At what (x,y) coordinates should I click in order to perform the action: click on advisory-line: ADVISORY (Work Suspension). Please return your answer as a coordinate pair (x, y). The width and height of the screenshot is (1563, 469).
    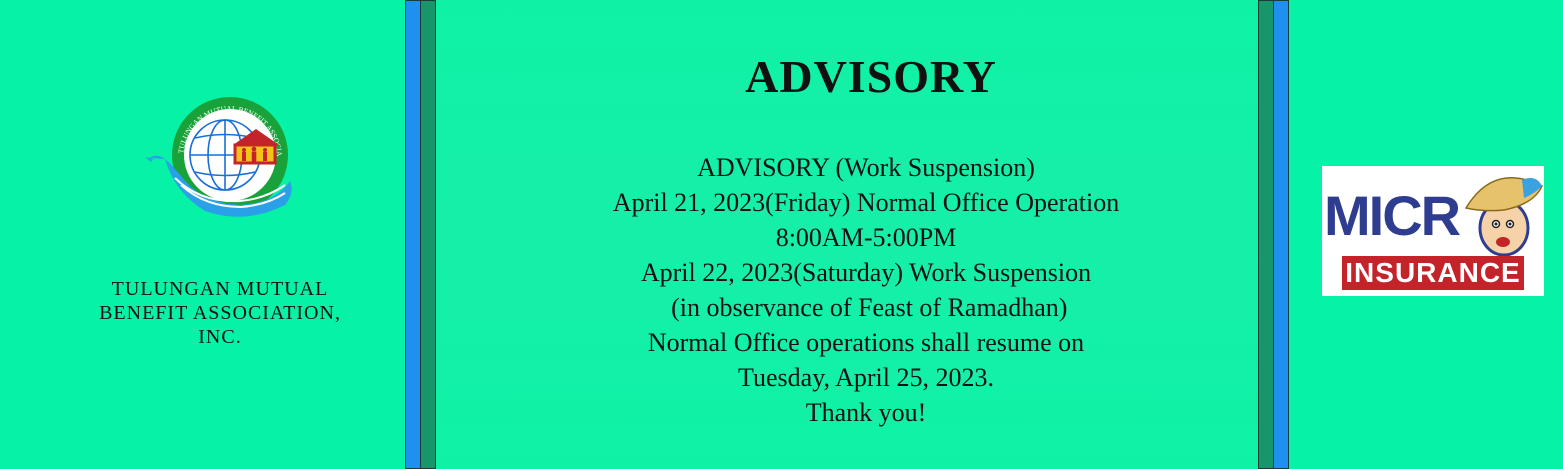
    Looking at the image, I should click on (866, 167).